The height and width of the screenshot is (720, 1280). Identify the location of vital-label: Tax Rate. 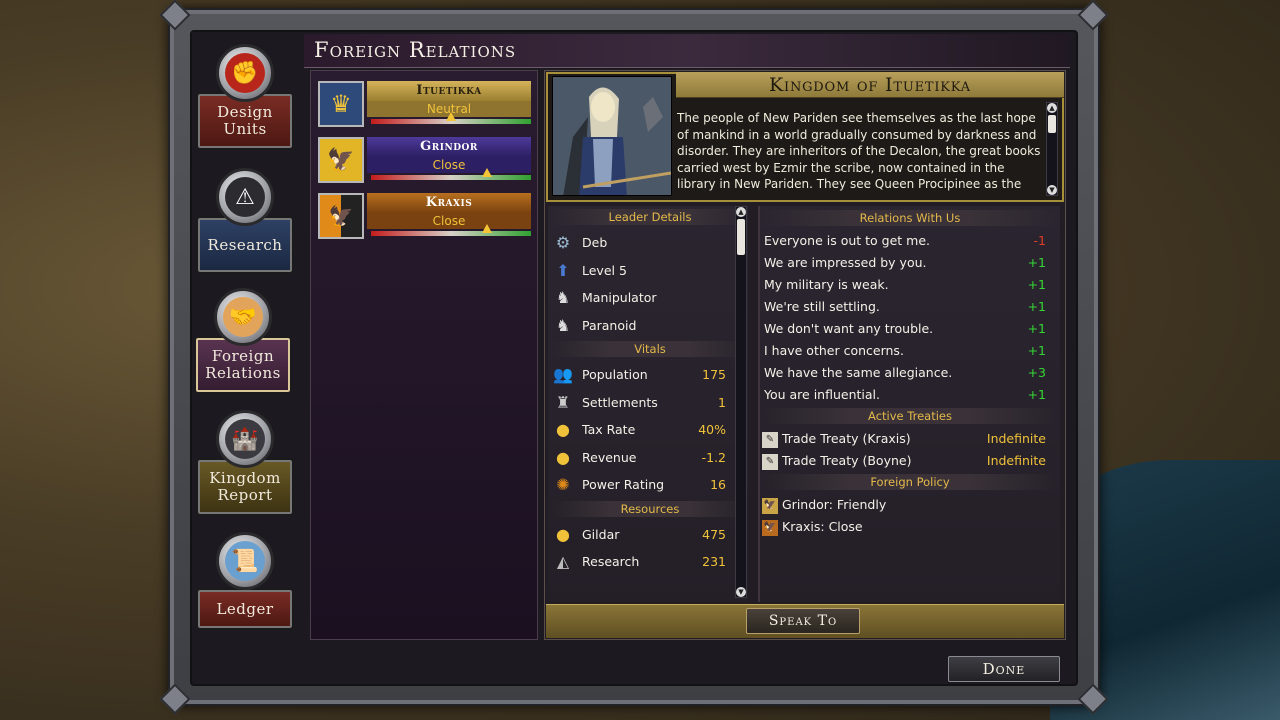
(609, 429).